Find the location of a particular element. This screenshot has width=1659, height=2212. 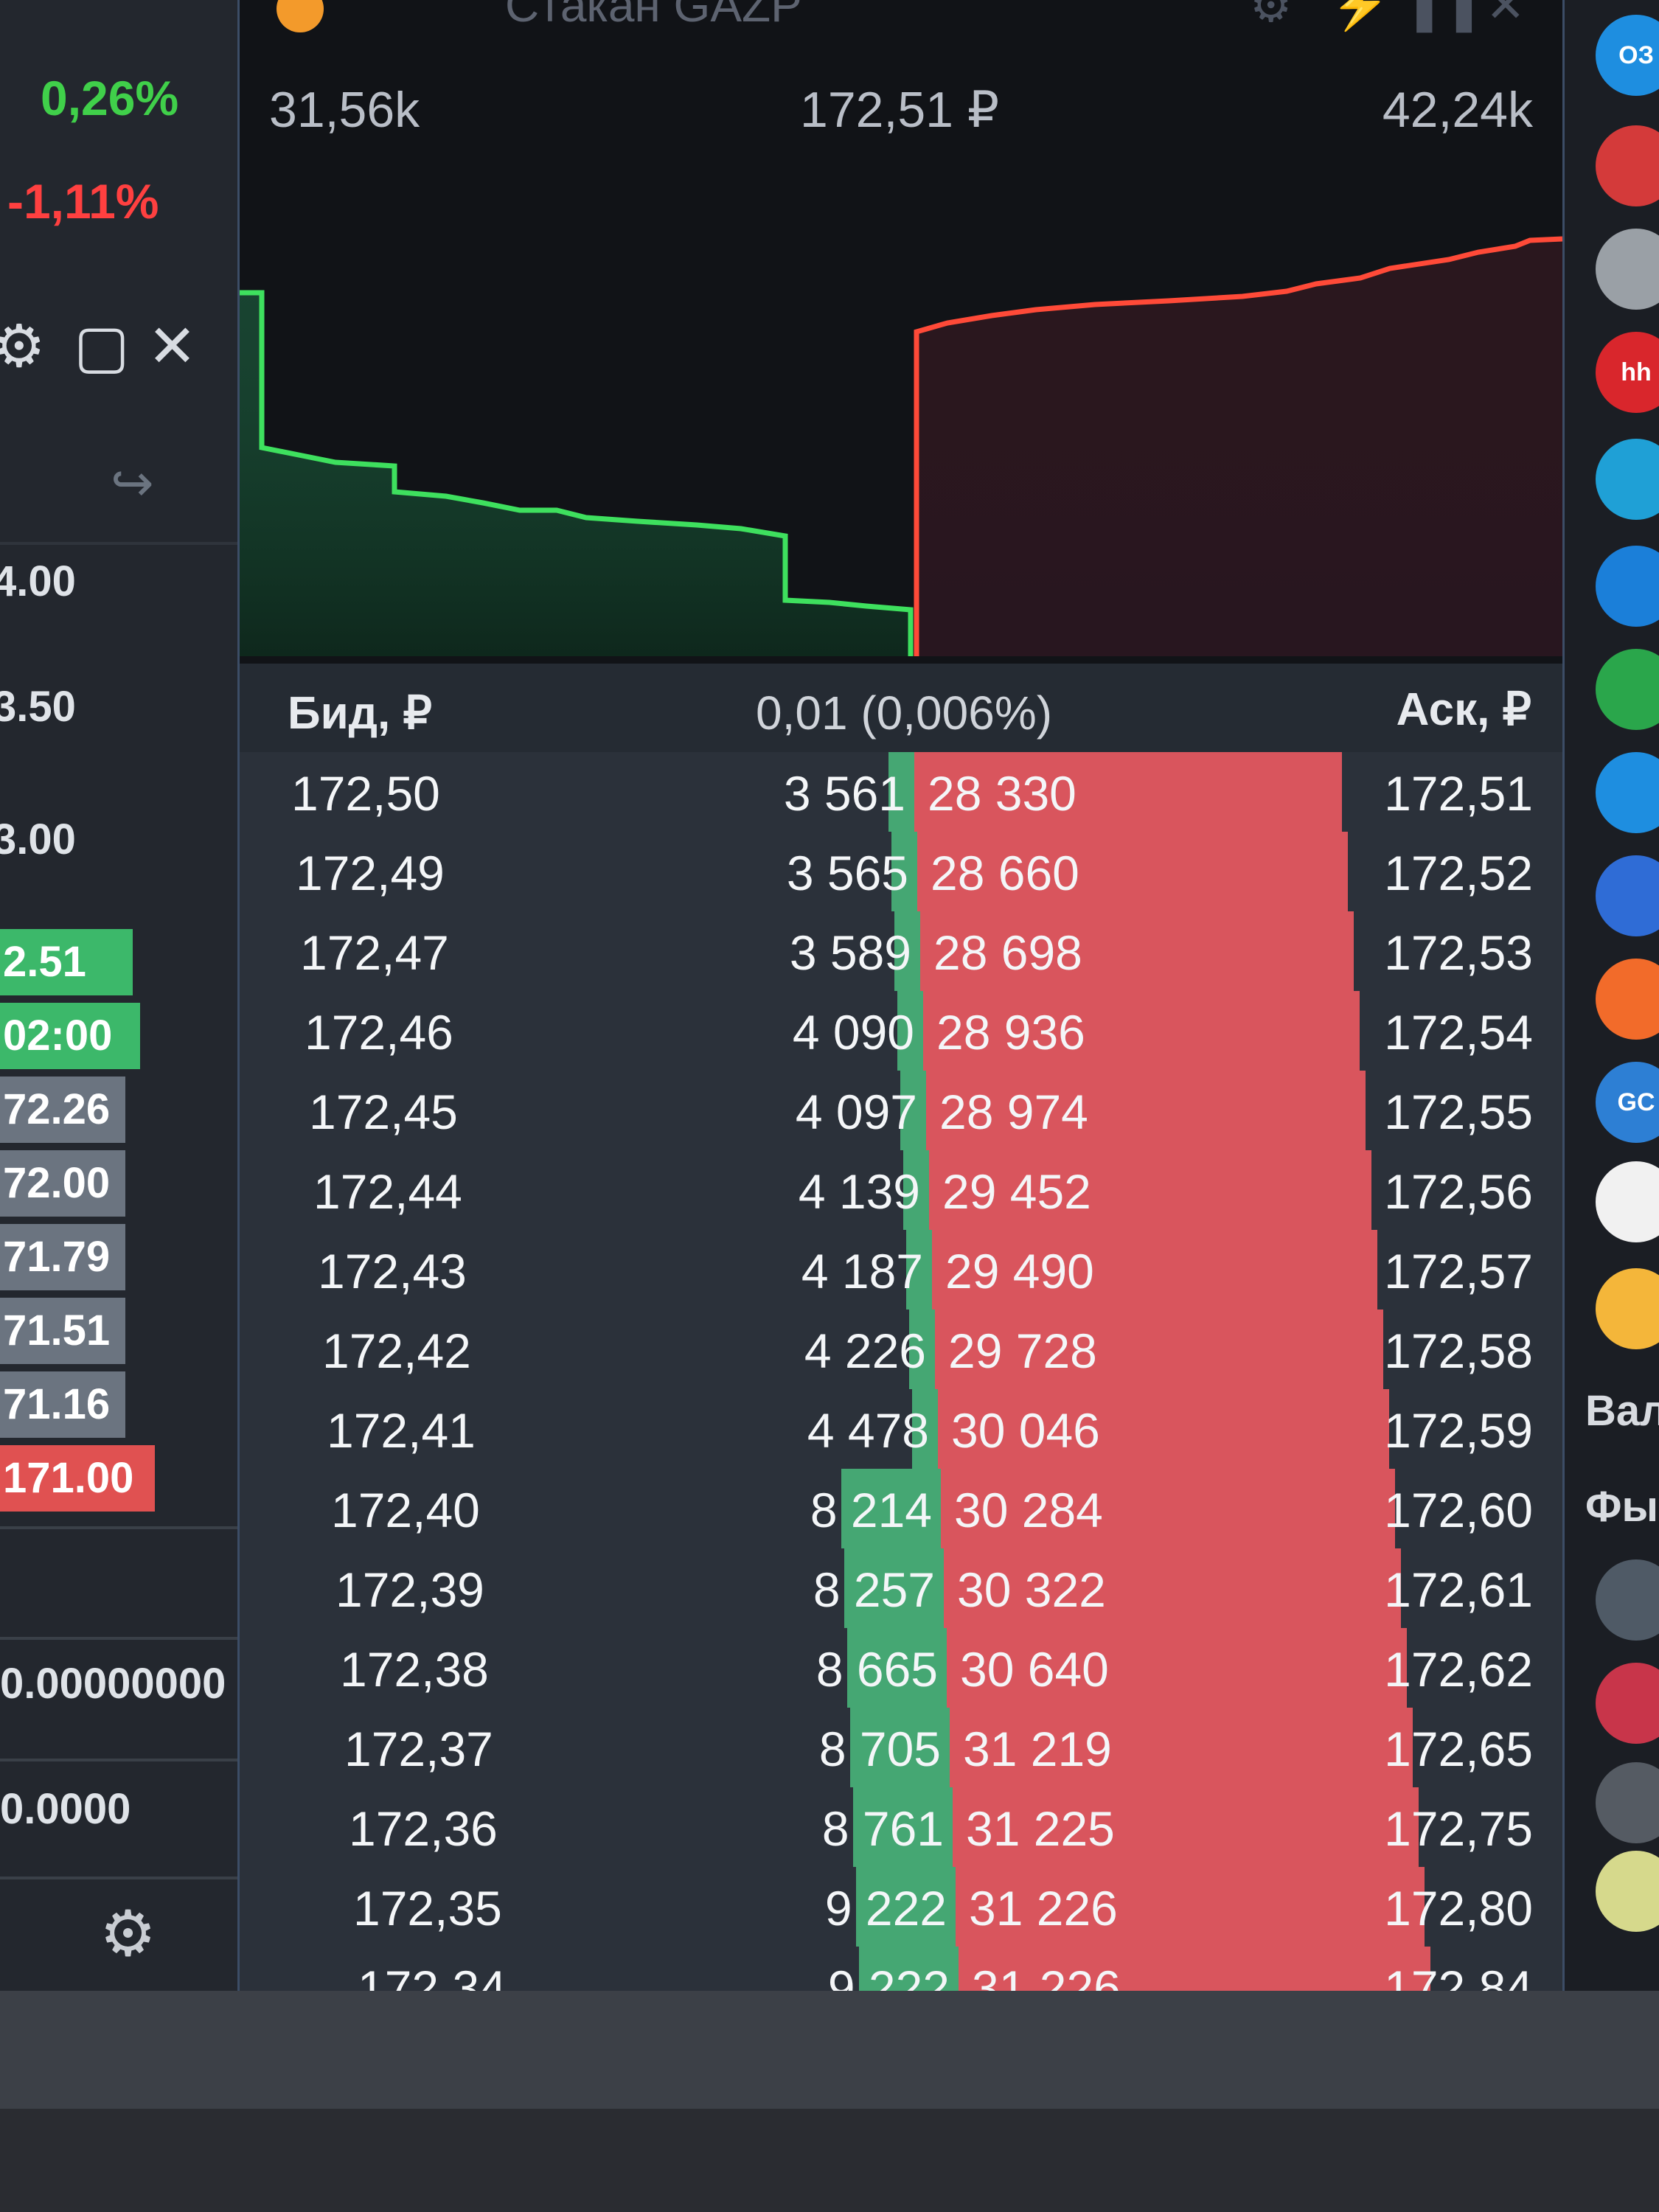

ask-price: 172,51 is located at coordinates (1458, 793).